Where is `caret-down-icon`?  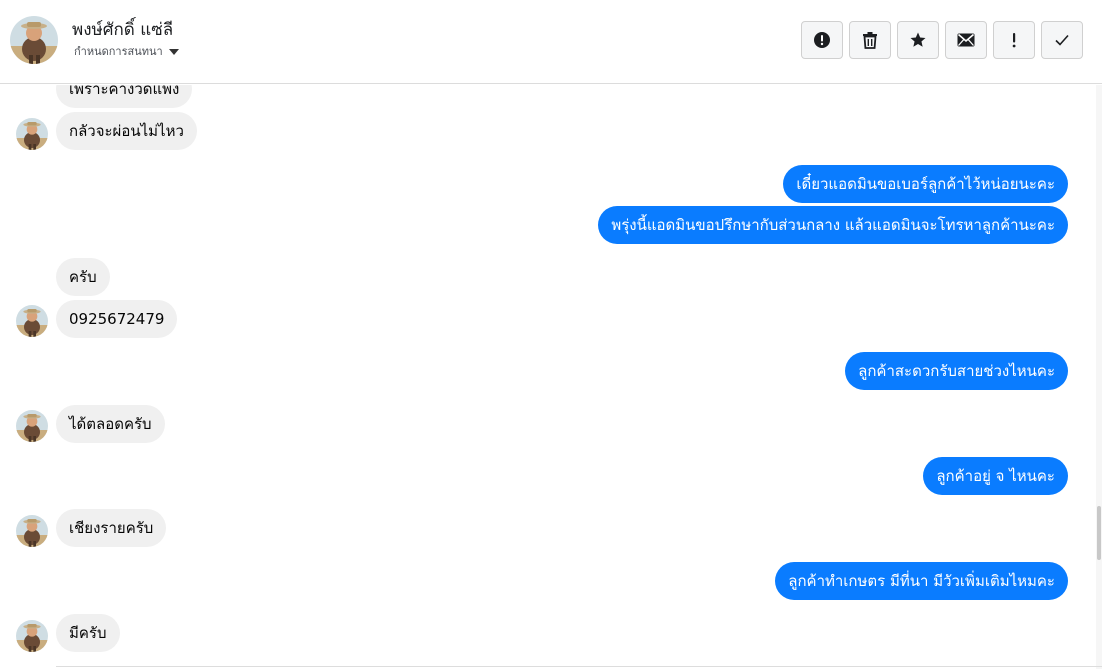
caret-down-icon is located at coordinates (173, 51).